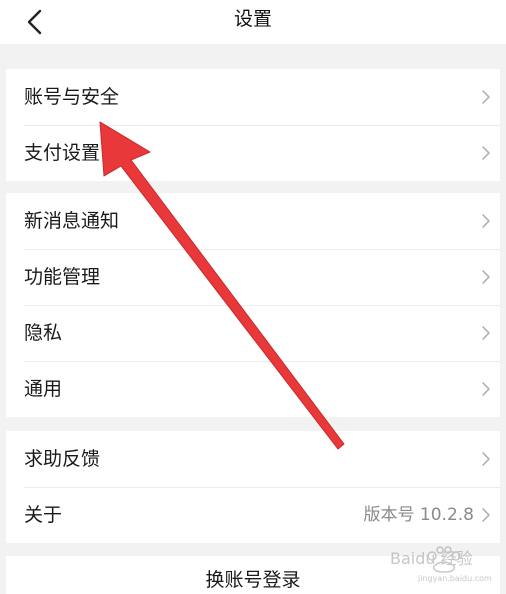  What do you see at coordinates (43, 333) in the screenshot?
I see `settings-item-label: 隐私` at bounding box center [43, 333].